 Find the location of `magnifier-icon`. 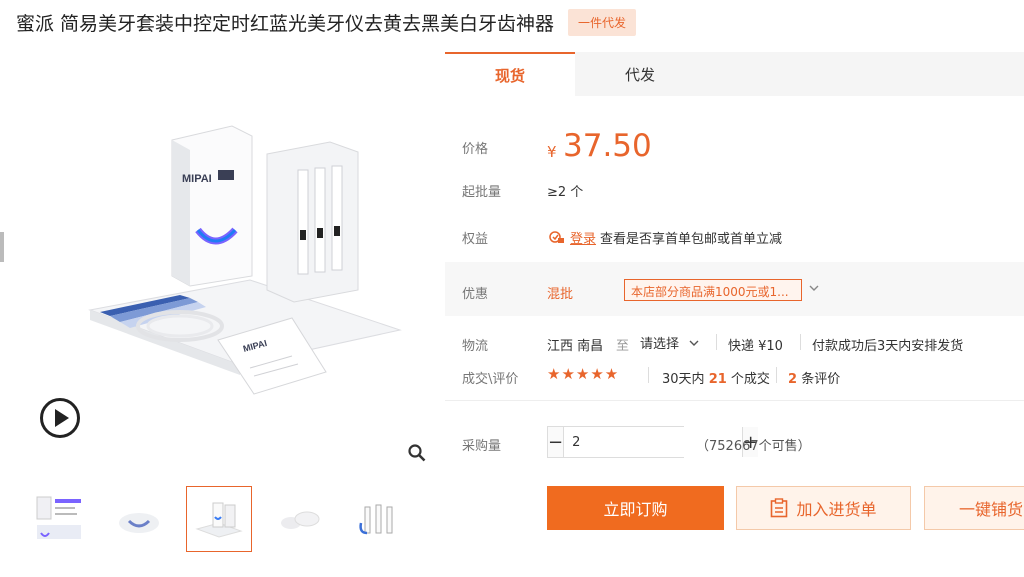

magnifier-icon is located at coordinates (417, 453).